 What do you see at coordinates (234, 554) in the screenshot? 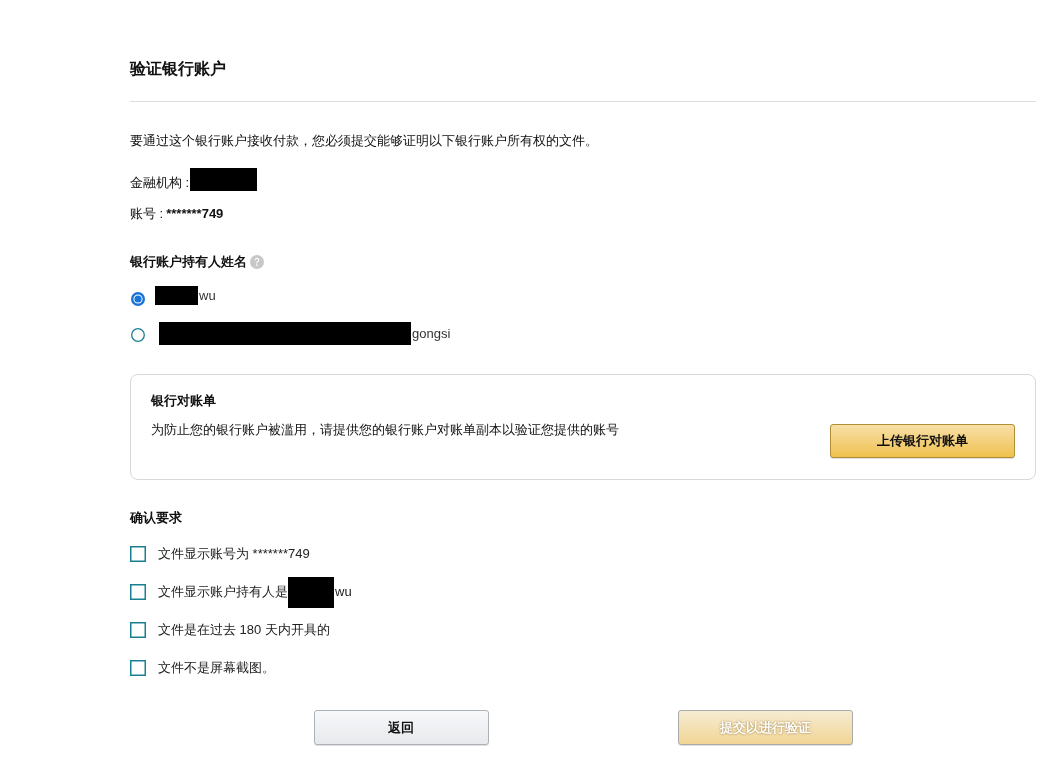
I see `requirement-label: 文件显示账号为 *******749` at bounding box center [234, 554].